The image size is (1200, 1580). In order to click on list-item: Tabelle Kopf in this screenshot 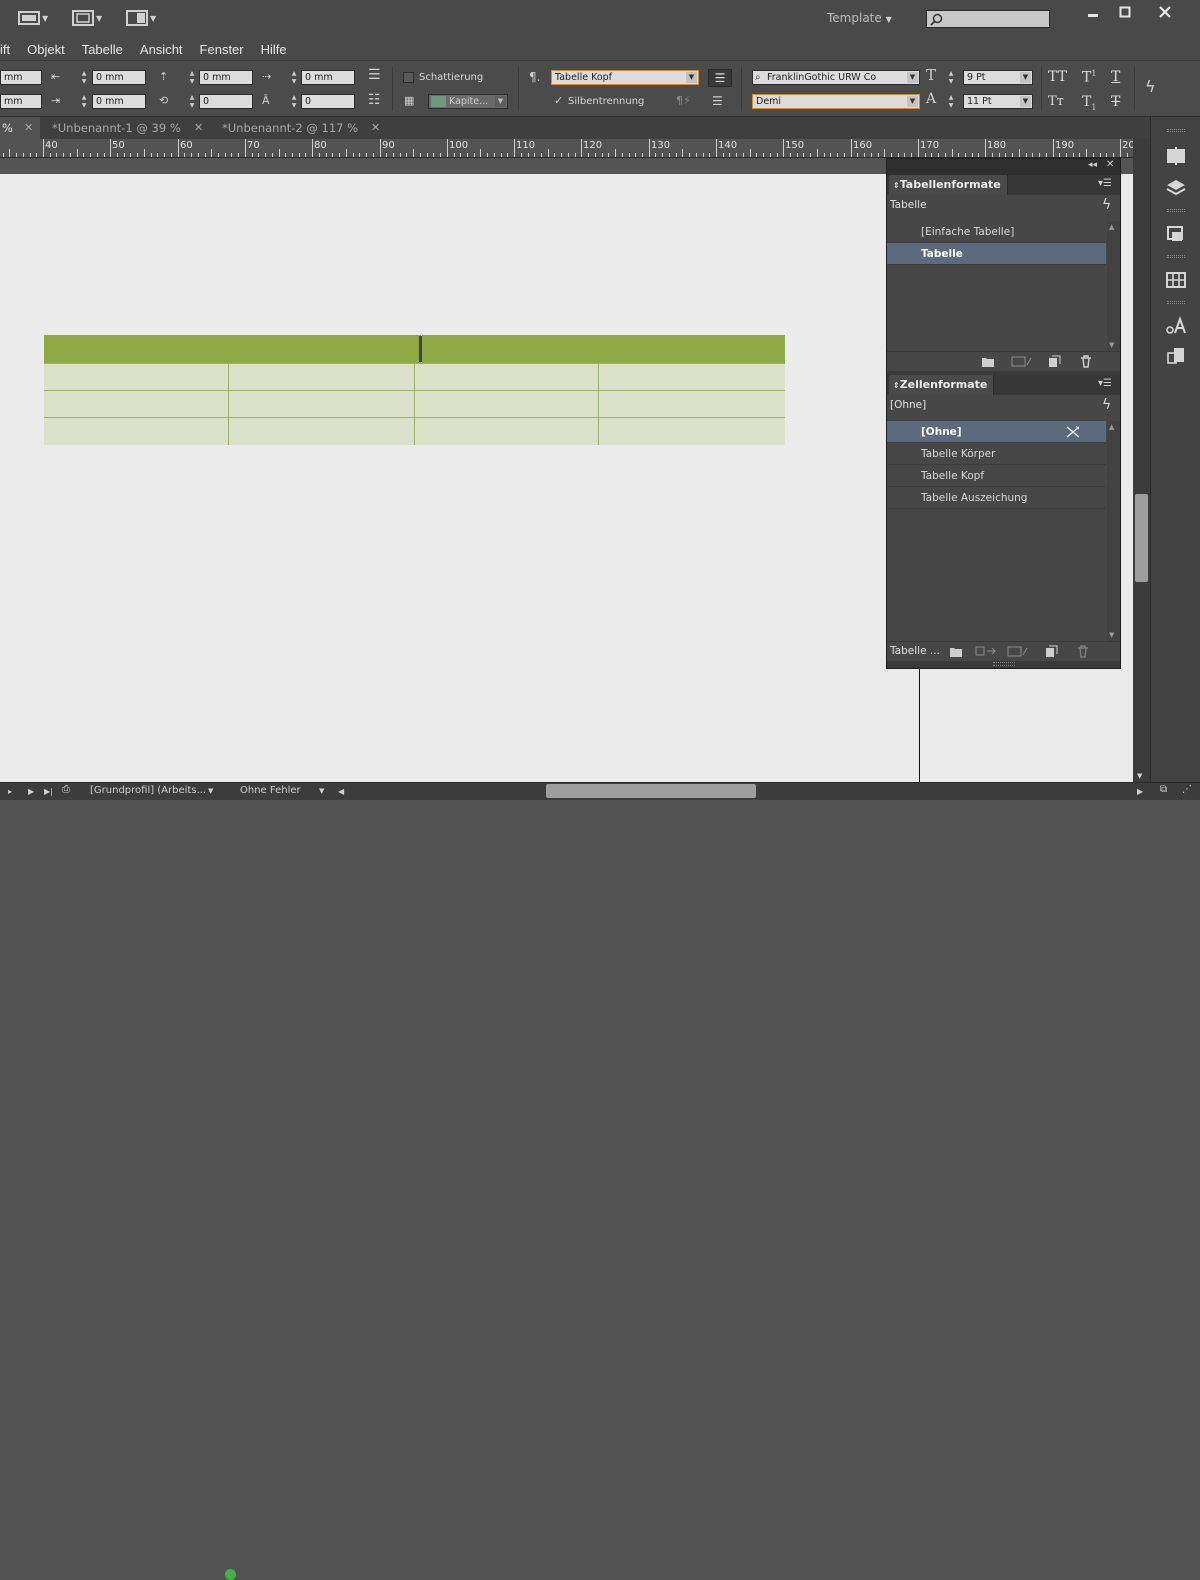, I will do `click(996, 476)`.